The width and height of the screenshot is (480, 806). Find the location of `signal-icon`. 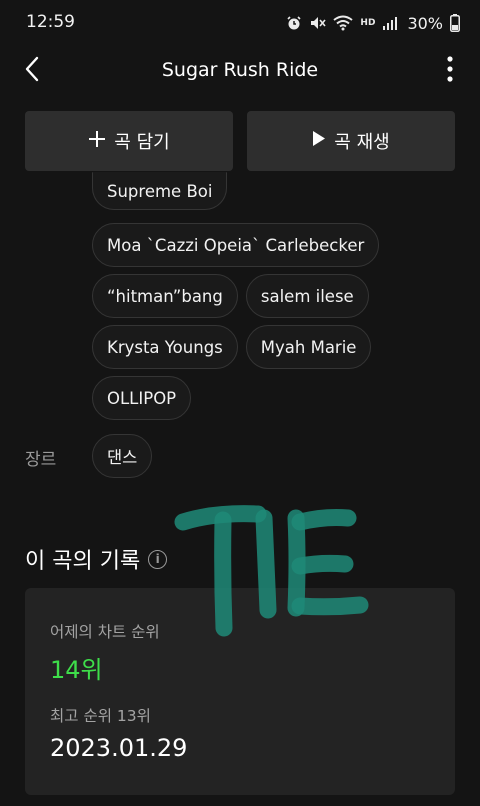

signal-icon is located at coordinates (390, 23).